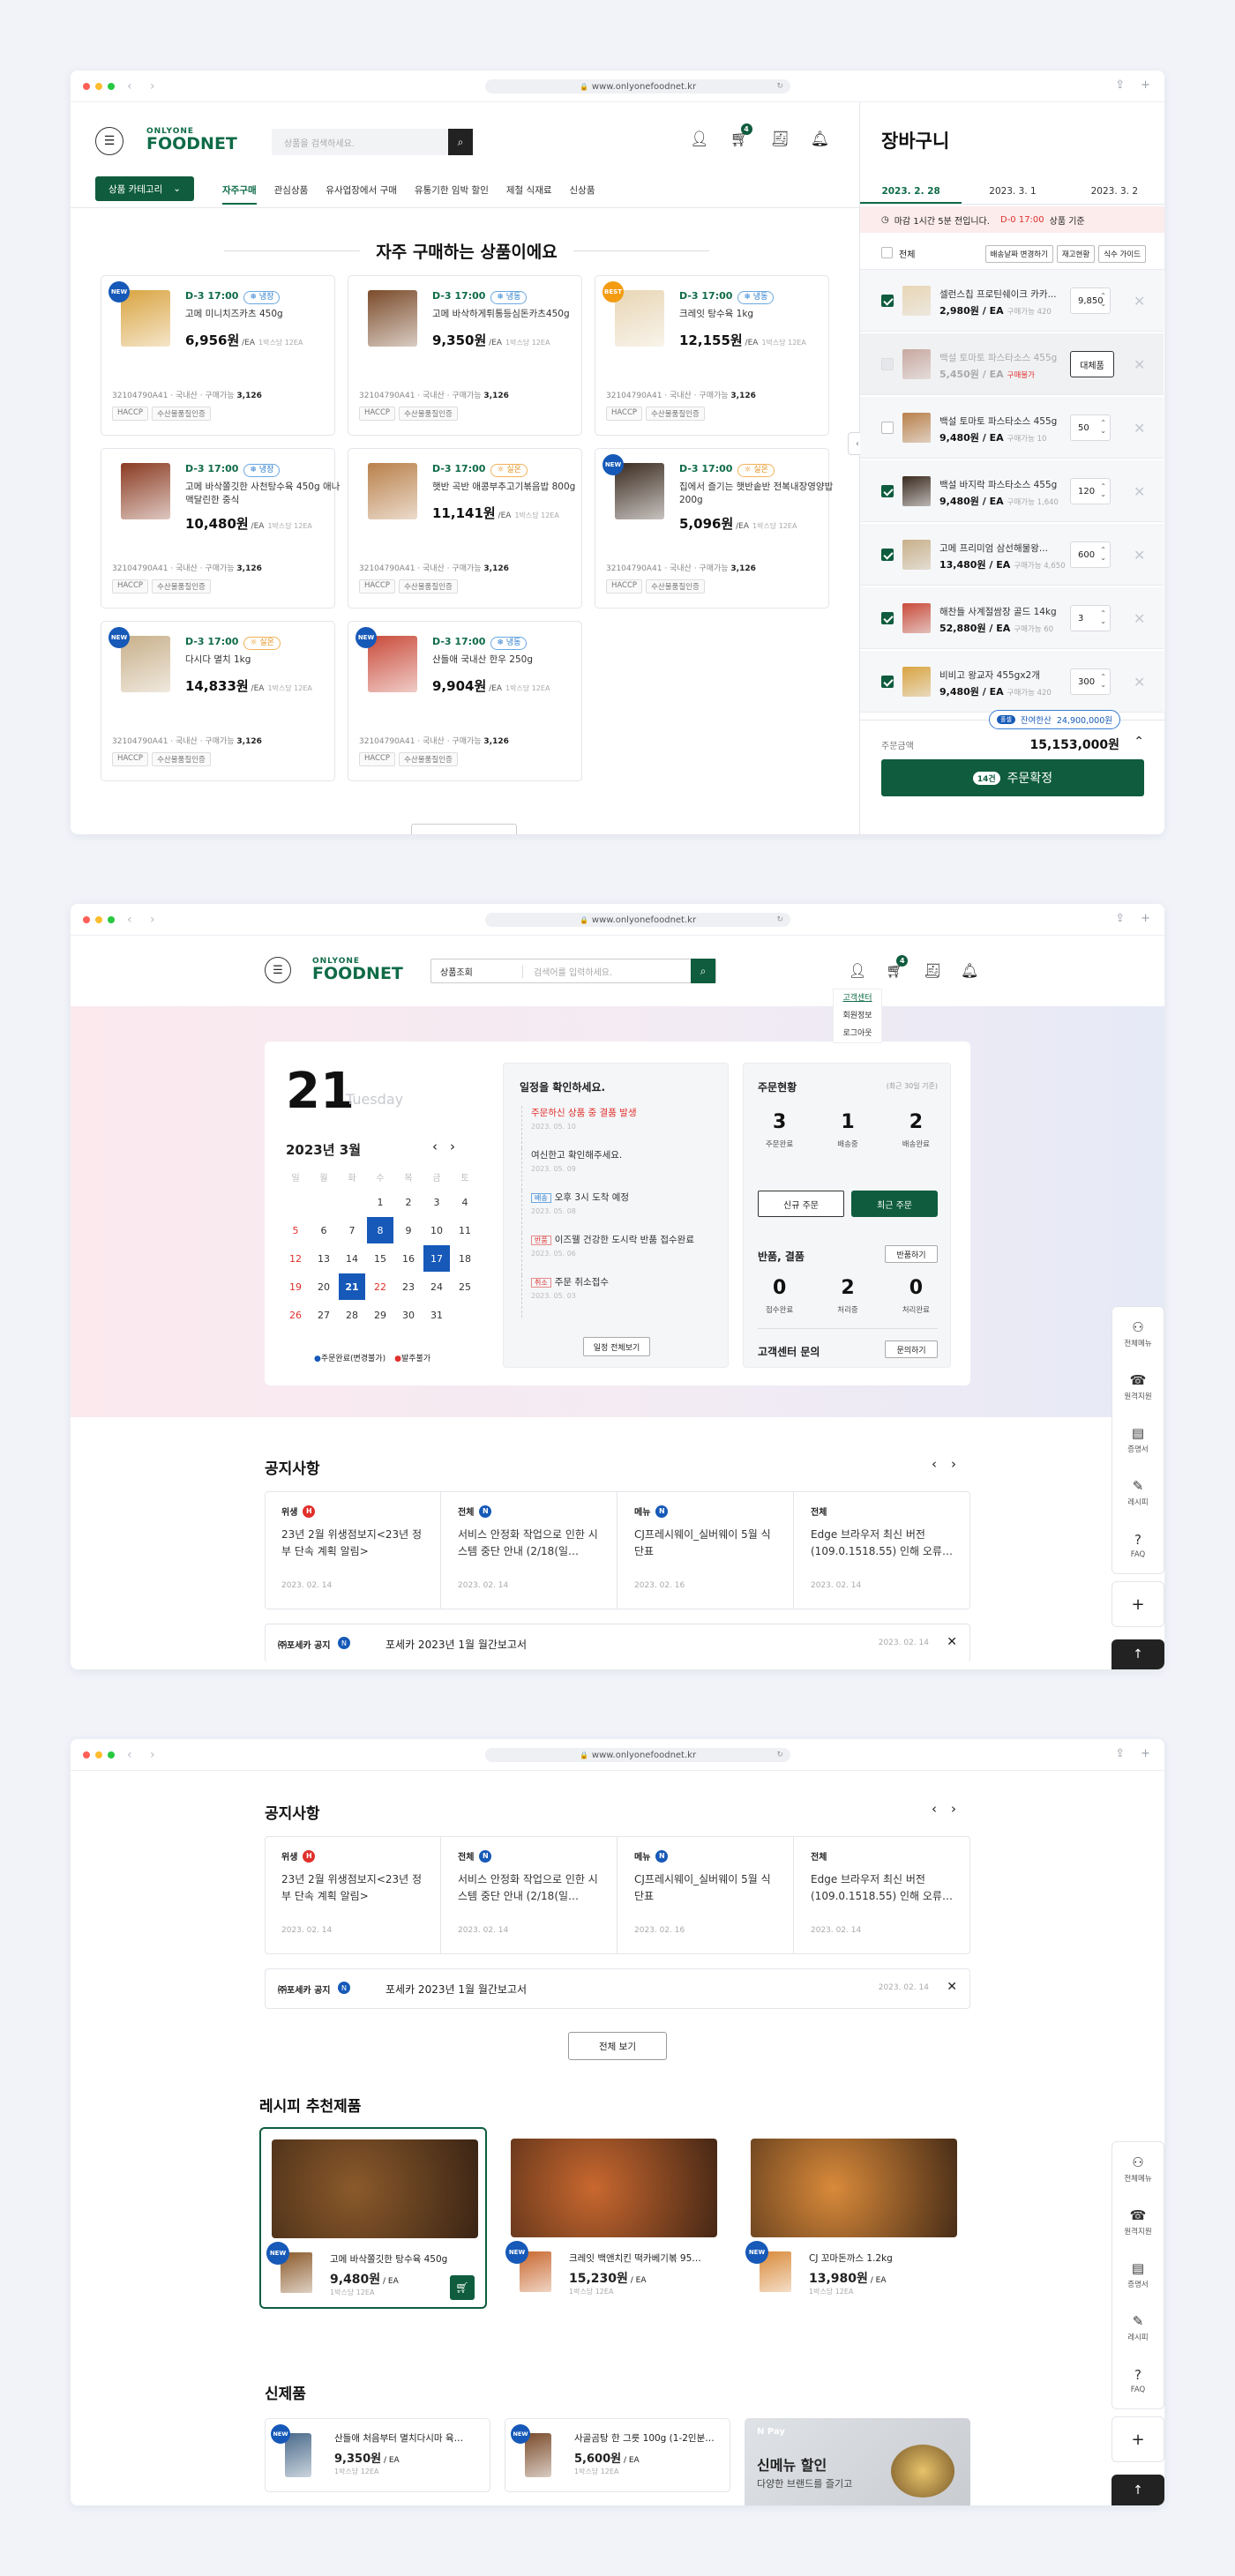 This screenshot has height=2576, width=1235. What do you see at coordinates (380, 1315) in the screenshot?
I see `calendar-day: 29` at bounding box center [380, 1315].